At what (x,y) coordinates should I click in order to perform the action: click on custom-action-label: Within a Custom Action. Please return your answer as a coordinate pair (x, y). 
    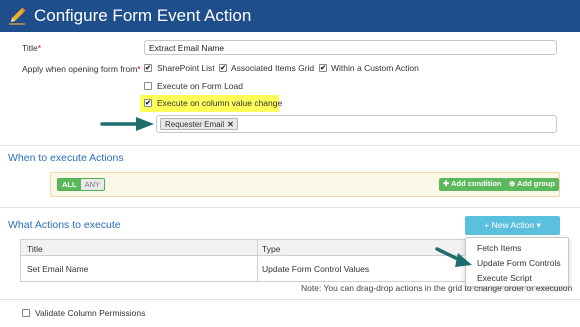
    Looking at the image, I should click on (375, 68).